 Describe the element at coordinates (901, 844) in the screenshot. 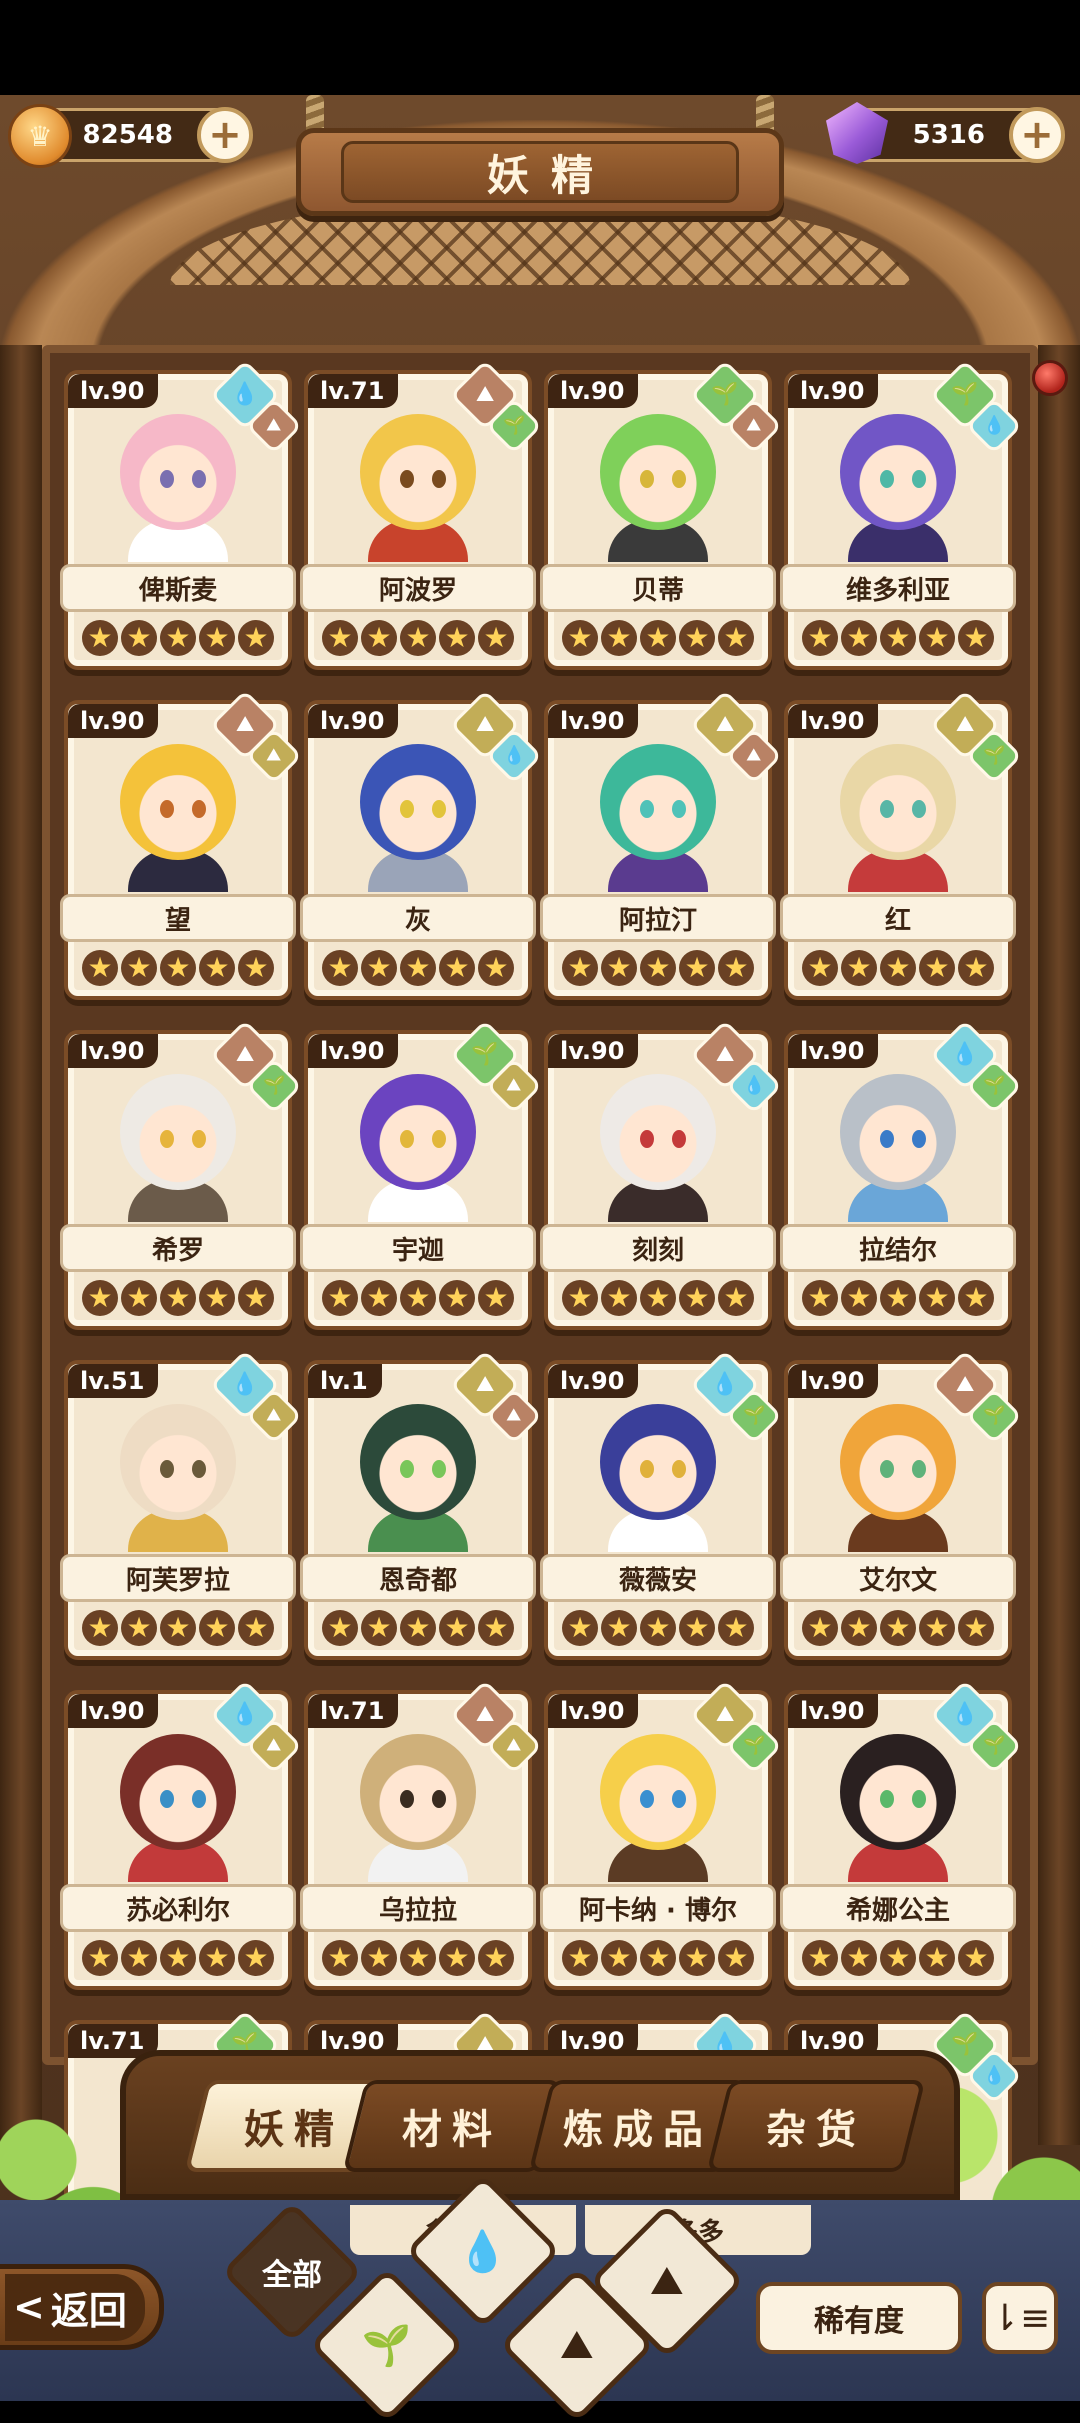

I see `fairy-card: lv.90 ⛰ 🌱 红 ★ ★ ★ ★ ★` at that location.